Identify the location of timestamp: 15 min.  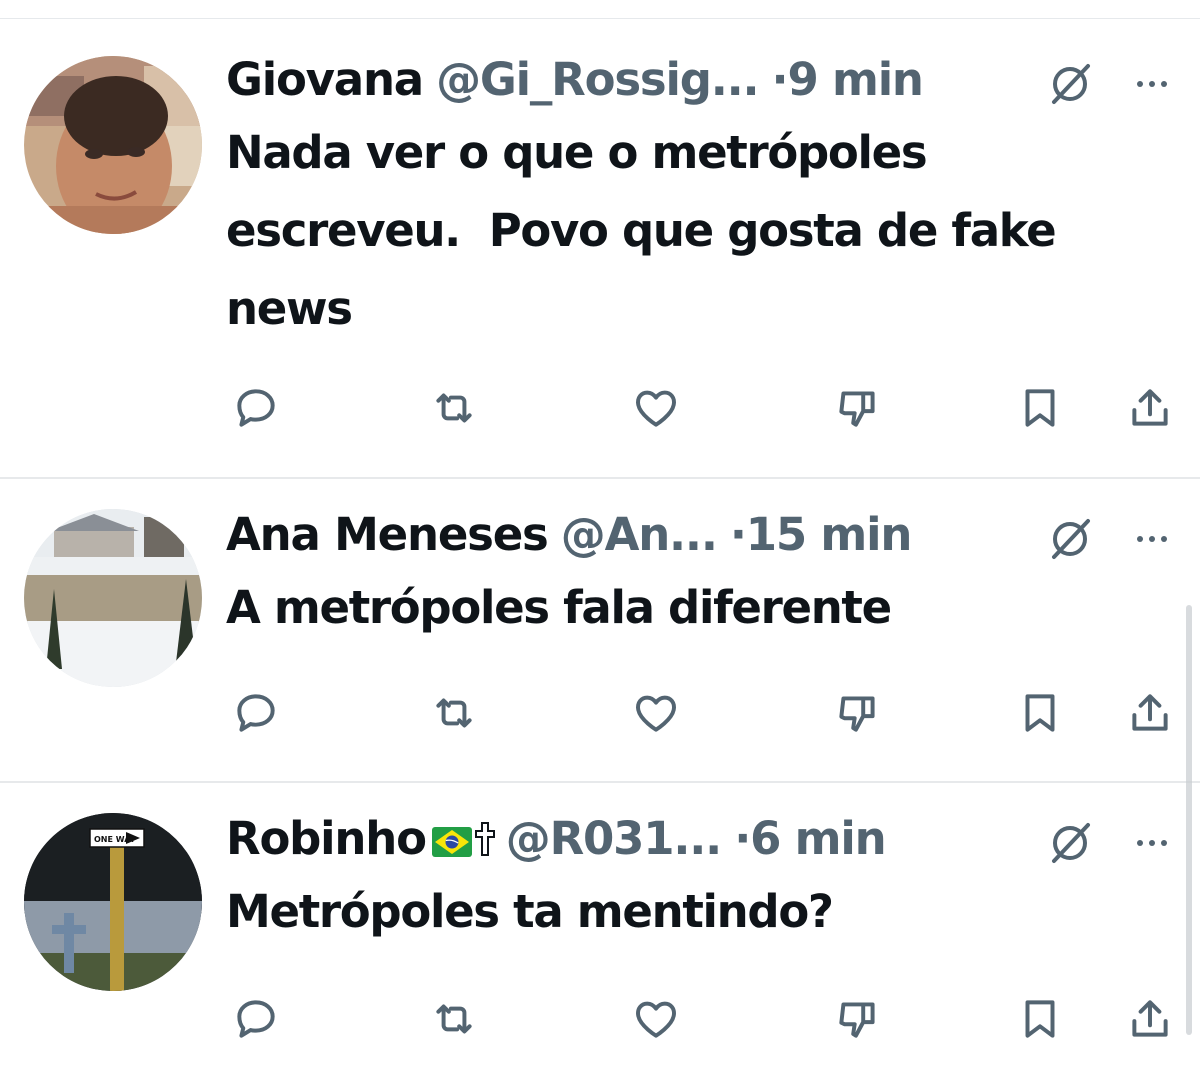
(829, 534).